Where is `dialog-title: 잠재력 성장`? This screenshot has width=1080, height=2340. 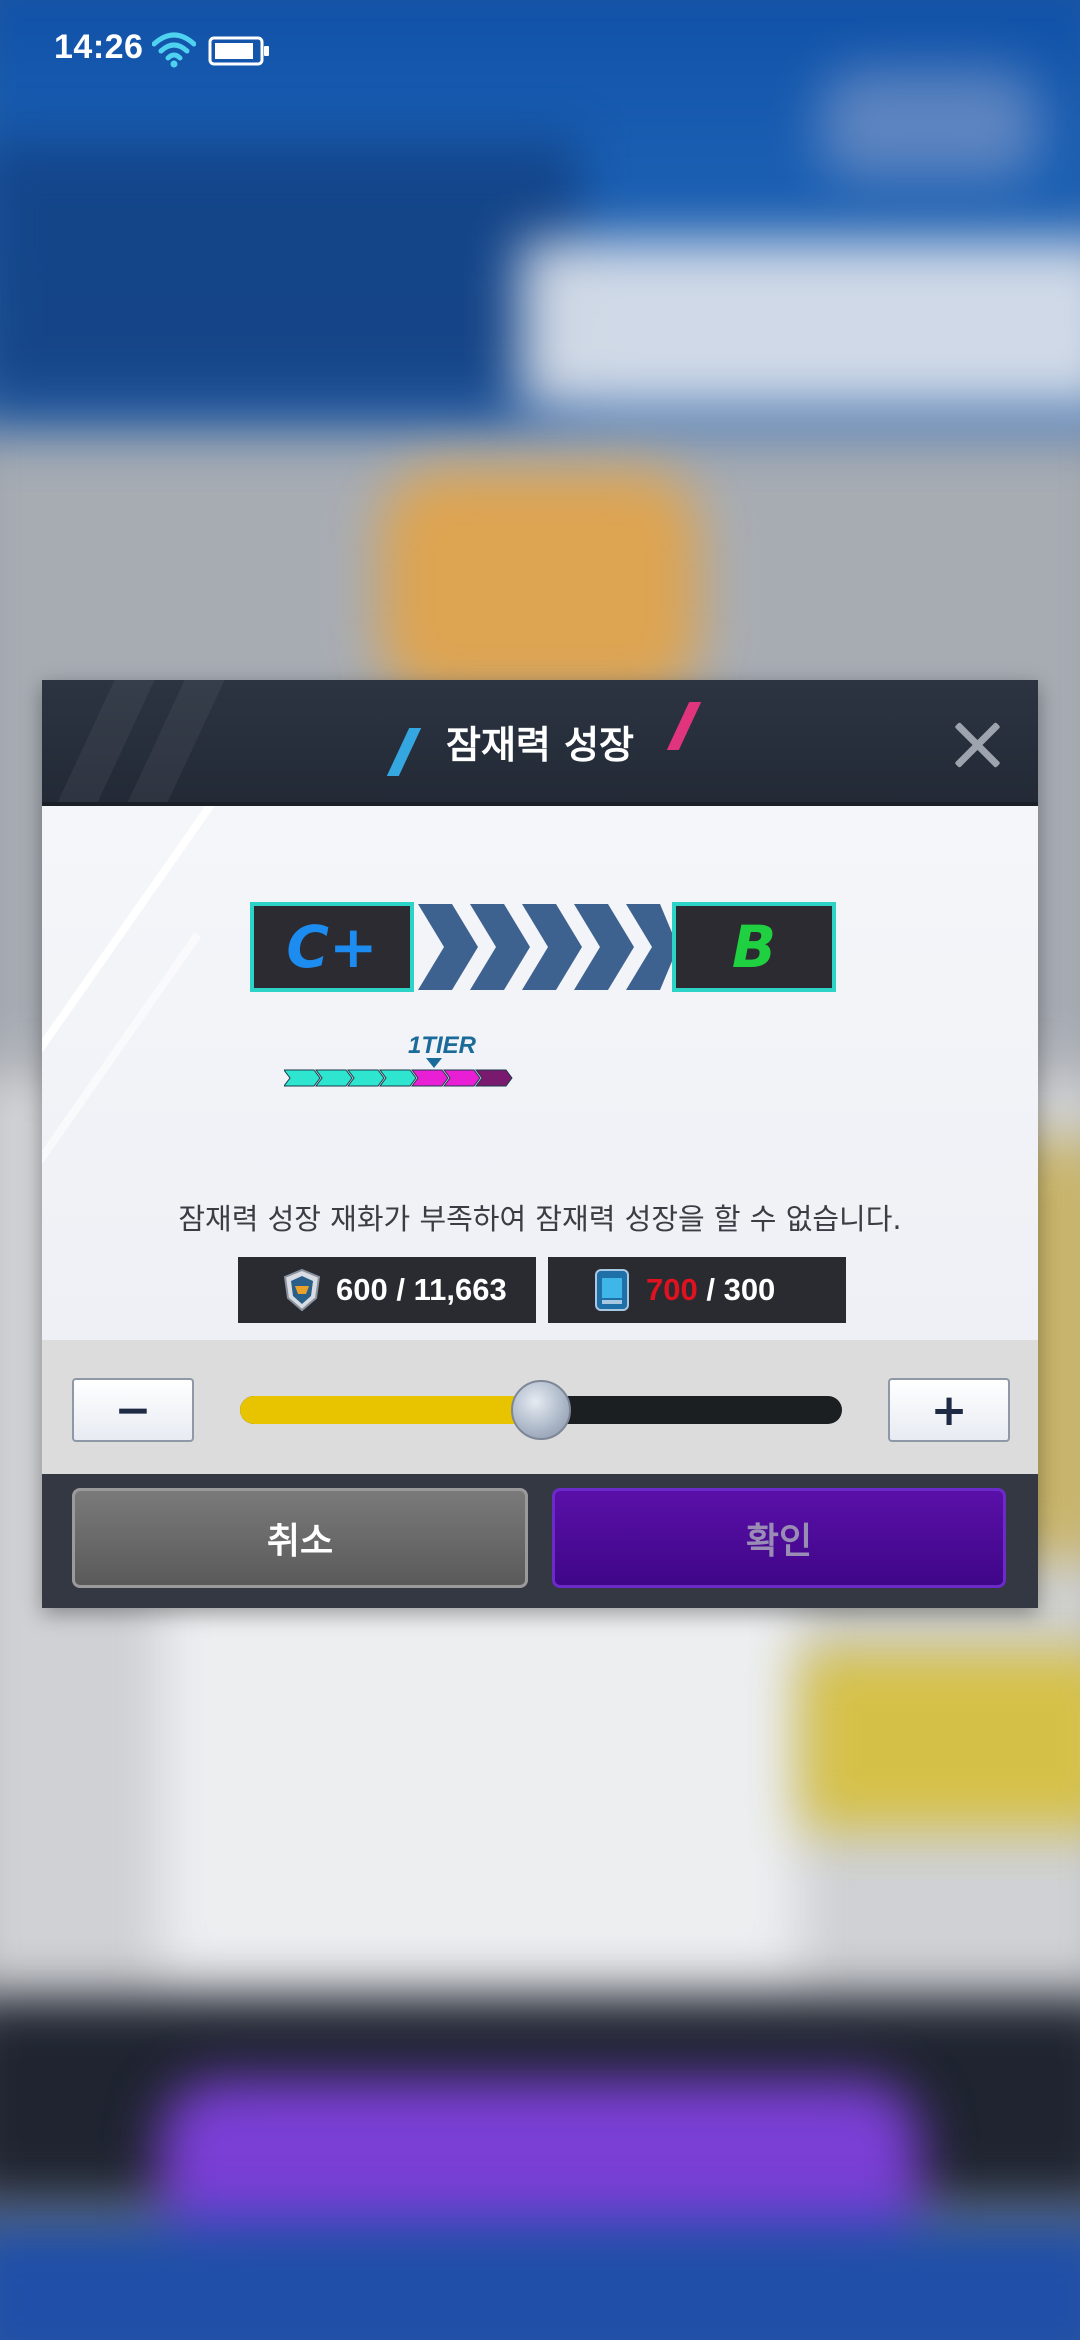 dialog-title: 잠재력 성장 is located at coordinates (540, 745).